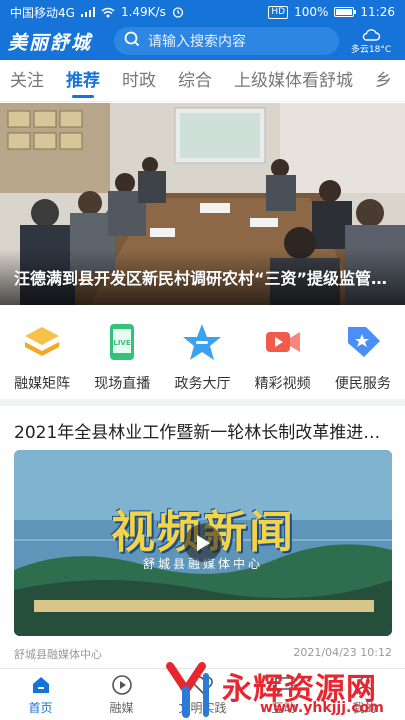  What do you see at coordinates (383, 80) in the screenshot?
I see `tab-township: 乡` at bounding box center [383, 80].